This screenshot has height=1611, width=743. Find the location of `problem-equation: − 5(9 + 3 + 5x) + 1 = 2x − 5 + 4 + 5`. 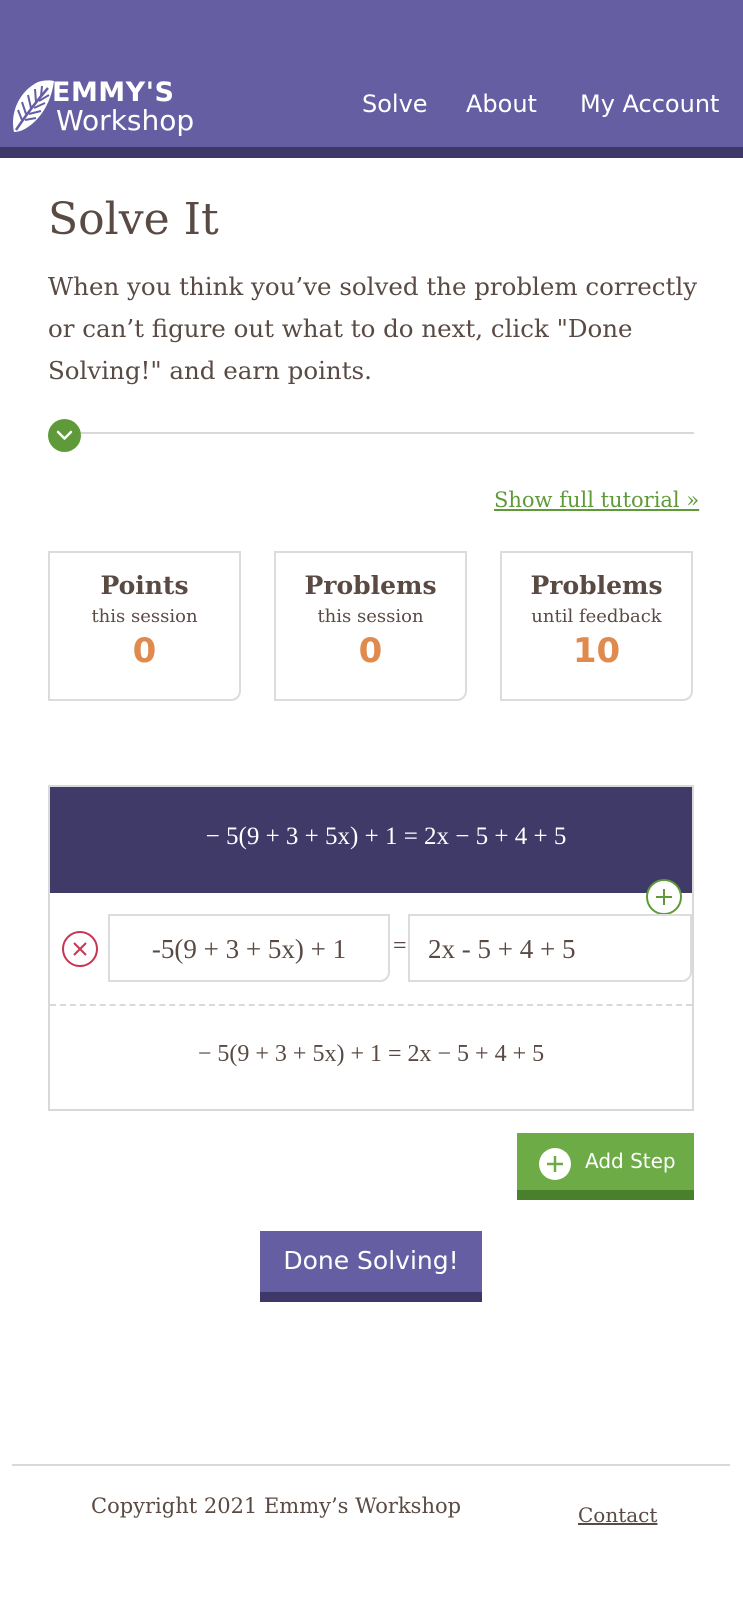

problem-equation: − 5(9 + 3 + 5x) + 1 = 2x − 5 + 4 + 5 is located at coordinates (386, 836).